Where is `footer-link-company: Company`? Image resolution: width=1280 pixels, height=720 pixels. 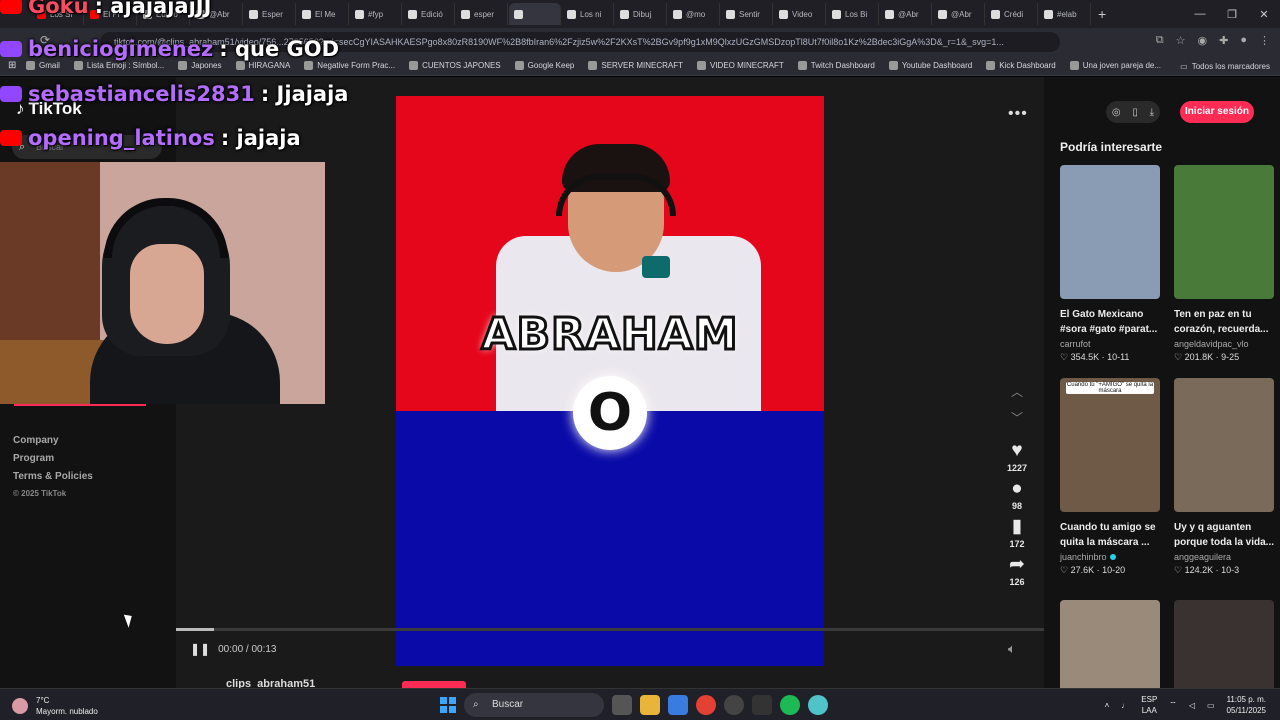
footer-link-company: Company is located at coordinates (53, 440).